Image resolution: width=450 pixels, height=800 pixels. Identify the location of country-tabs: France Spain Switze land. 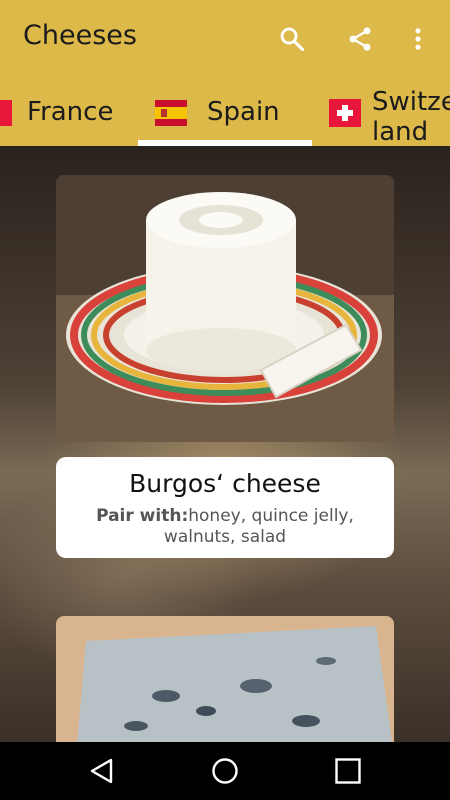
(225, 113).